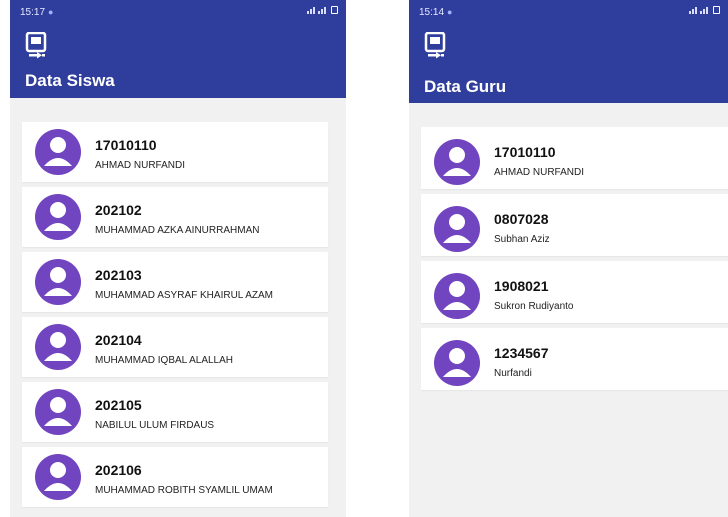  Describe the element at coordinates (175, 477) in the screenshot. I see `list-item: 202106 MUHAMMAD ROBITH SYAMLIL UMAM` at that location.